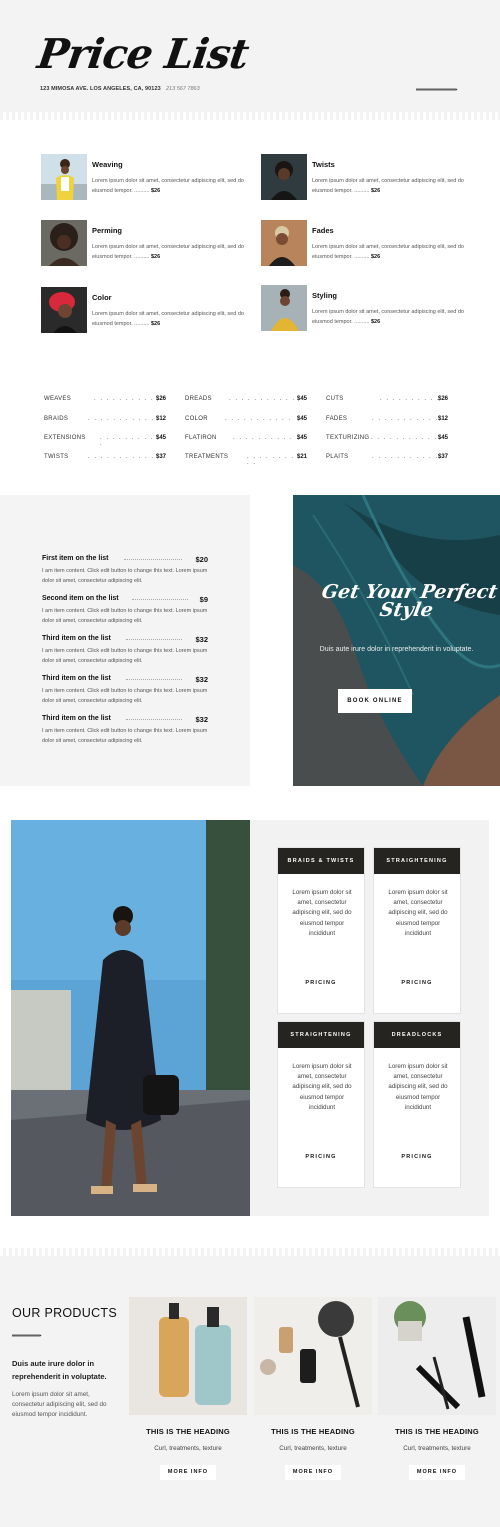 The width and height of the screenshot is (500, 1527). What do you see at coordinates (246, 399) in the screenshot?
I see `price-row: DREADS. . . . . . . . . . . $45` at bounding box center [246, 399].